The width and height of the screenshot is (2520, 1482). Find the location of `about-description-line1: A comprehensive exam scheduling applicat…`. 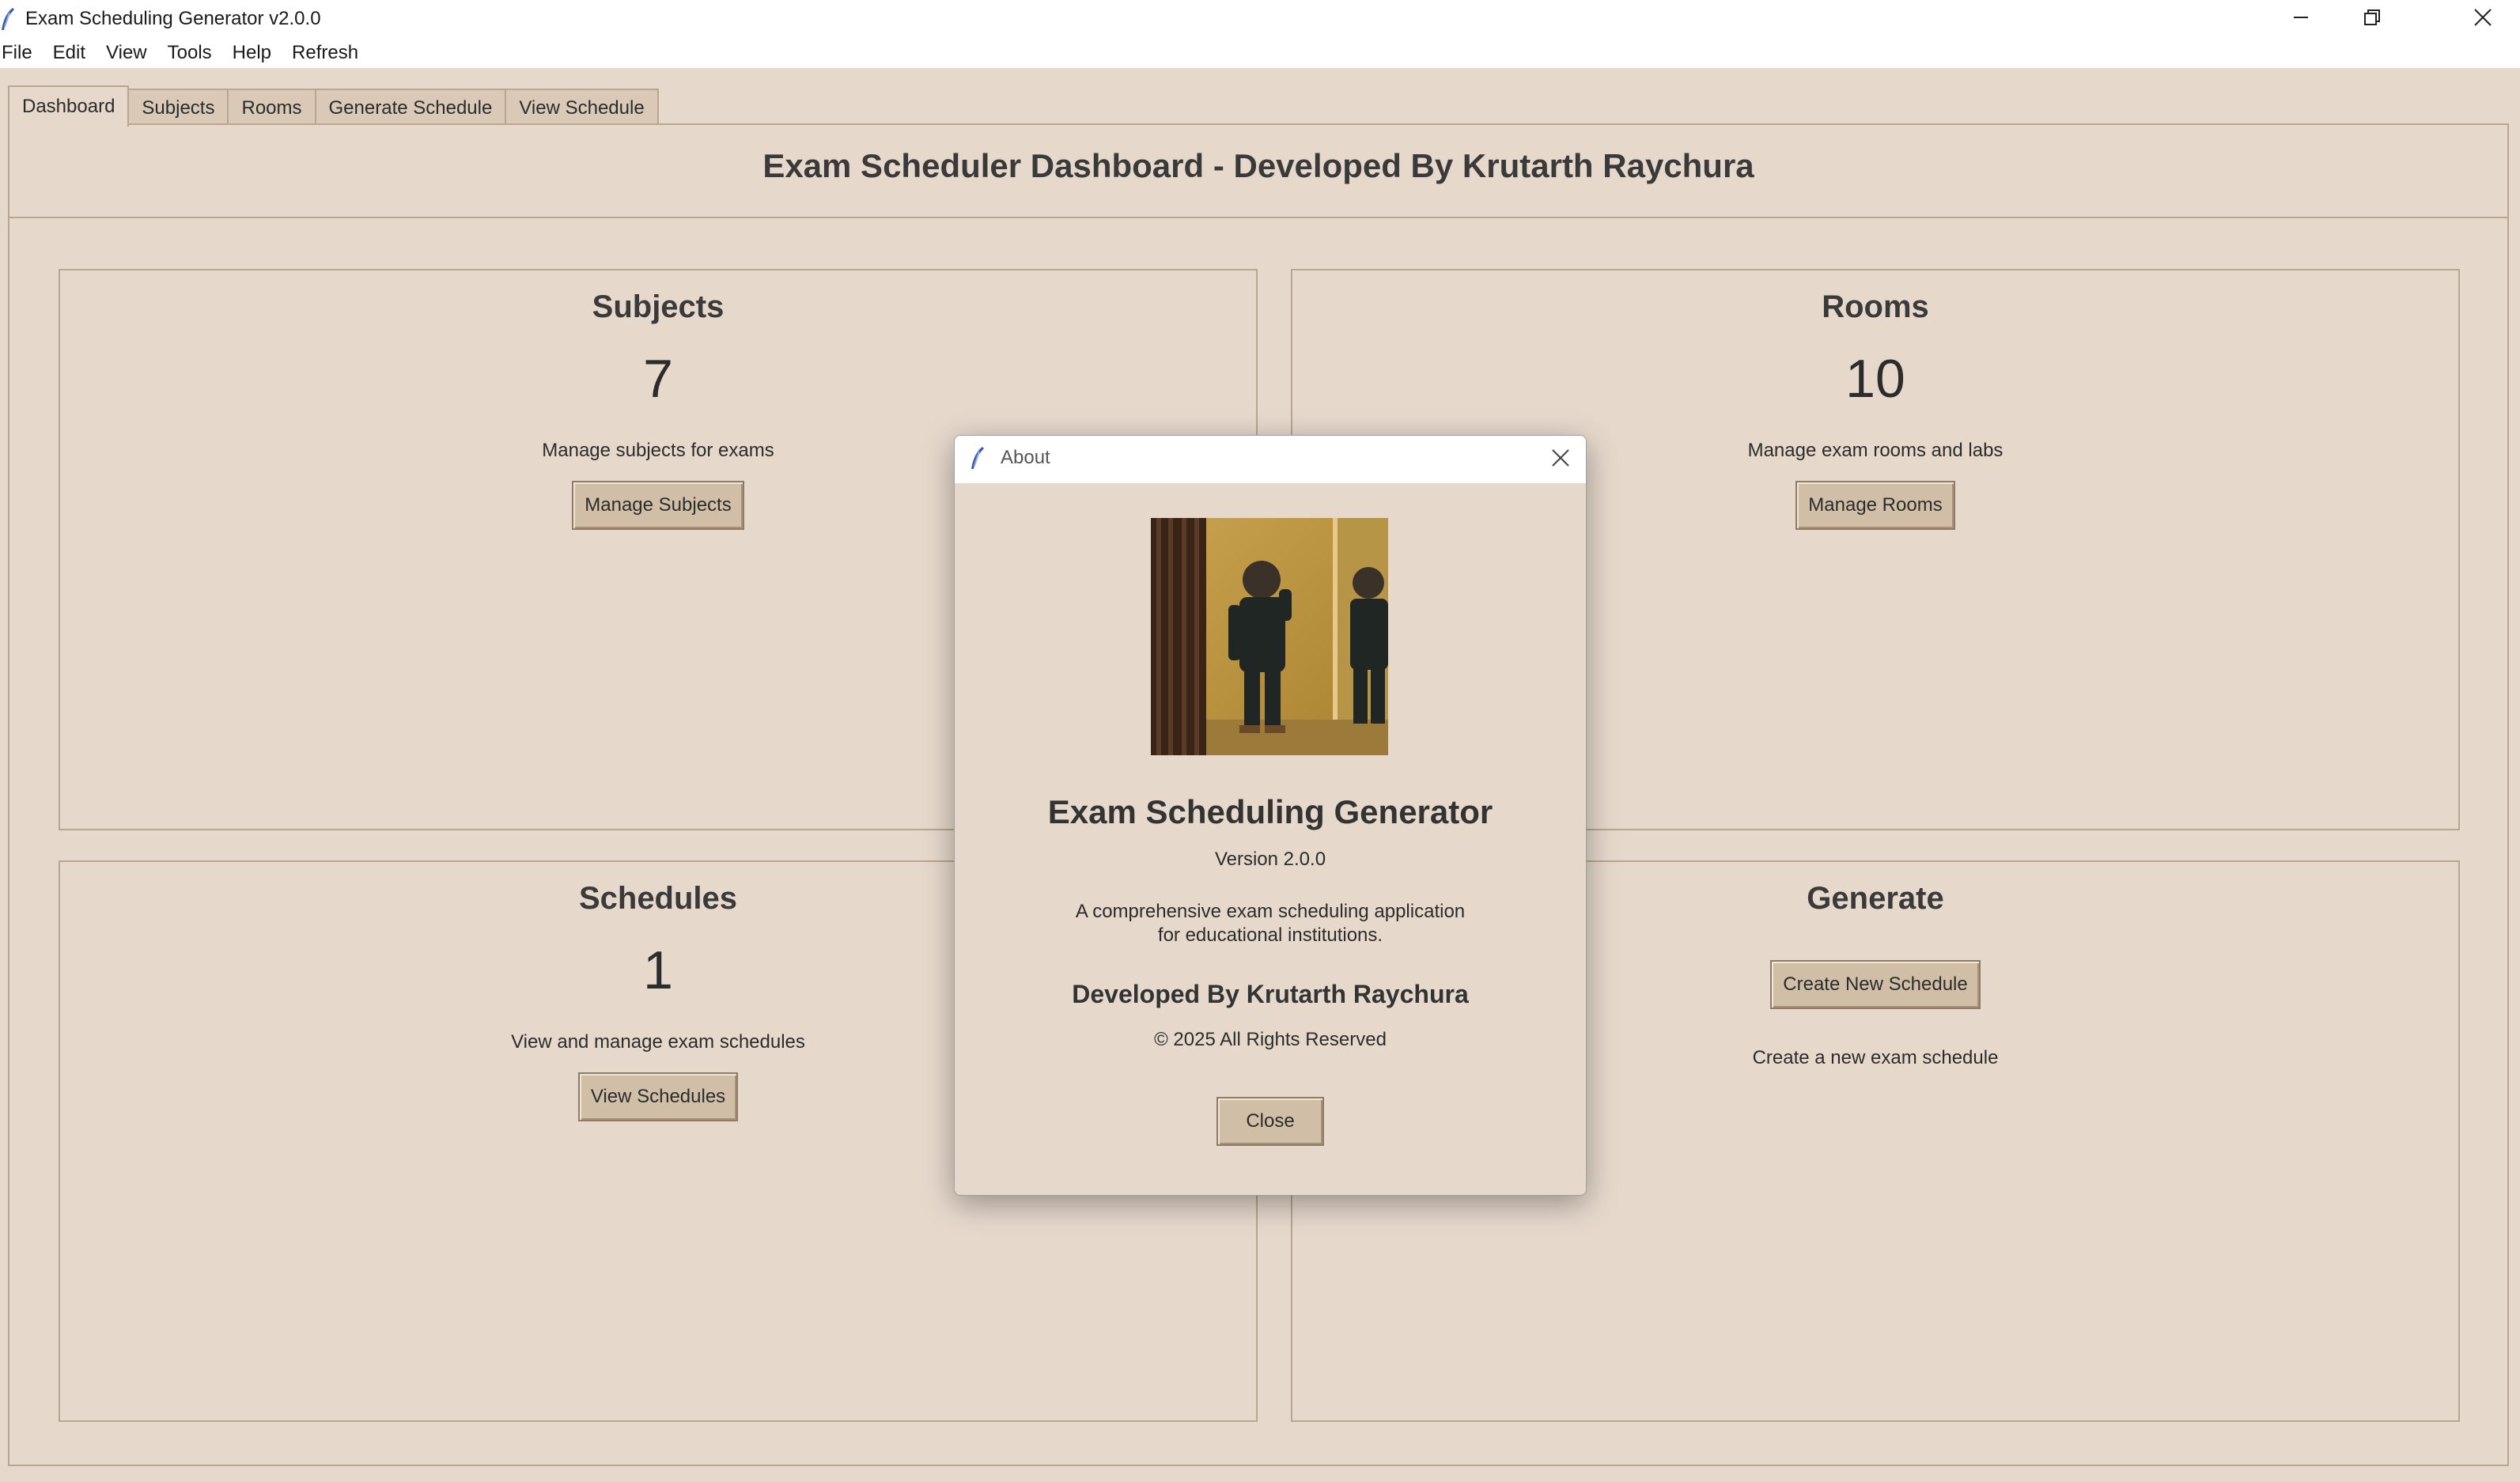

about-description-line1: A comprehensive exam scheduling applicat… is located at coordinates (1270, 912).